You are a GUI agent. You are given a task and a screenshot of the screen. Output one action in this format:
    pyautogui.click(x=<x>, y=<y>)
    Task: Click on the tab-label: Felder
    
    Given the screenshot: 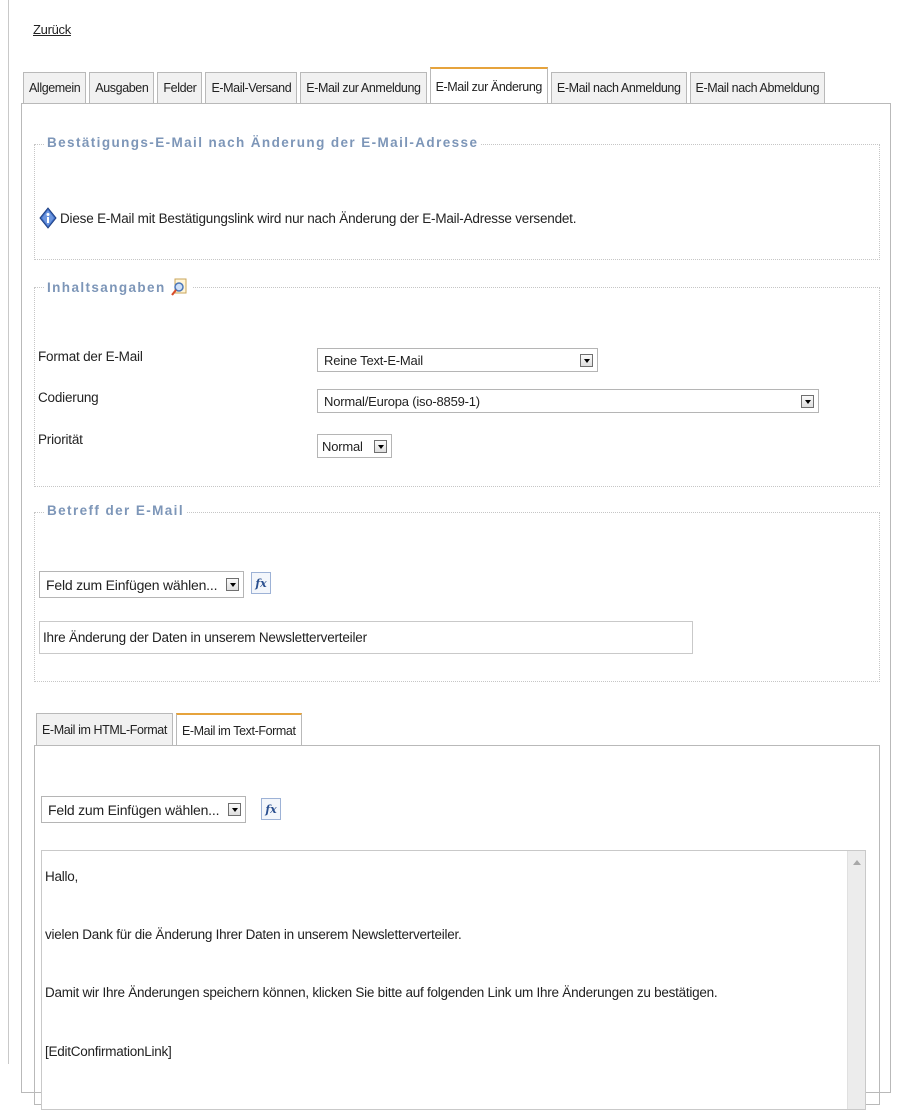 What is the action you would take?
    pyautogui.click(x=180, y=88)
    